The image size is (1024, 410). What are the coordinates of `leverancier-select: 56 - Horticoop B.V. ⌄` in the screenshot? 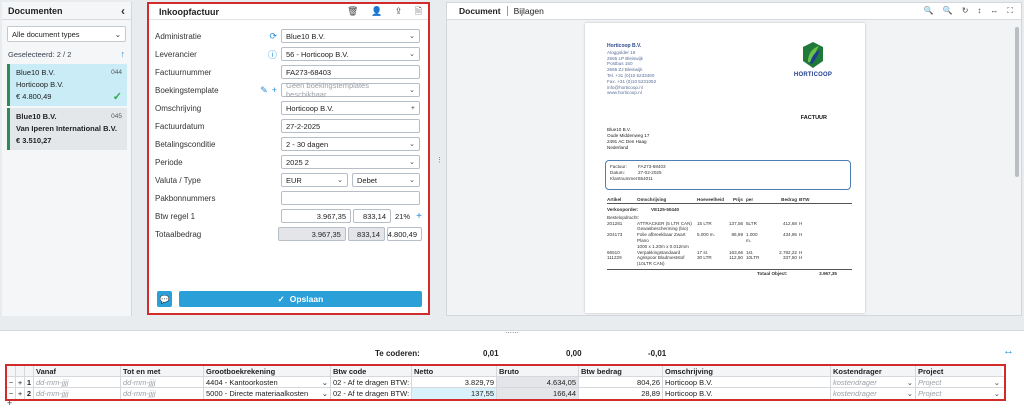 It's located at (350, 54).